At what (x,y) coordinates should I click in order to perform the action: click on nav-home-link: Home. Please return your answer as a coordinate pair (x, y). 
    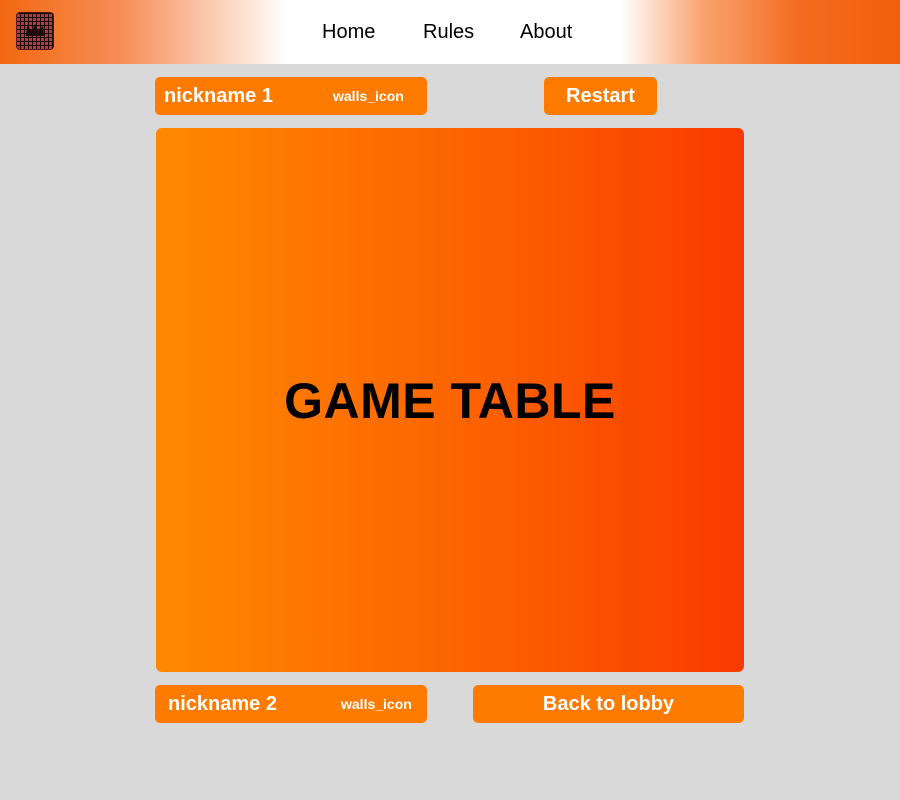
    Looking at the image, I should click on (348, 32).